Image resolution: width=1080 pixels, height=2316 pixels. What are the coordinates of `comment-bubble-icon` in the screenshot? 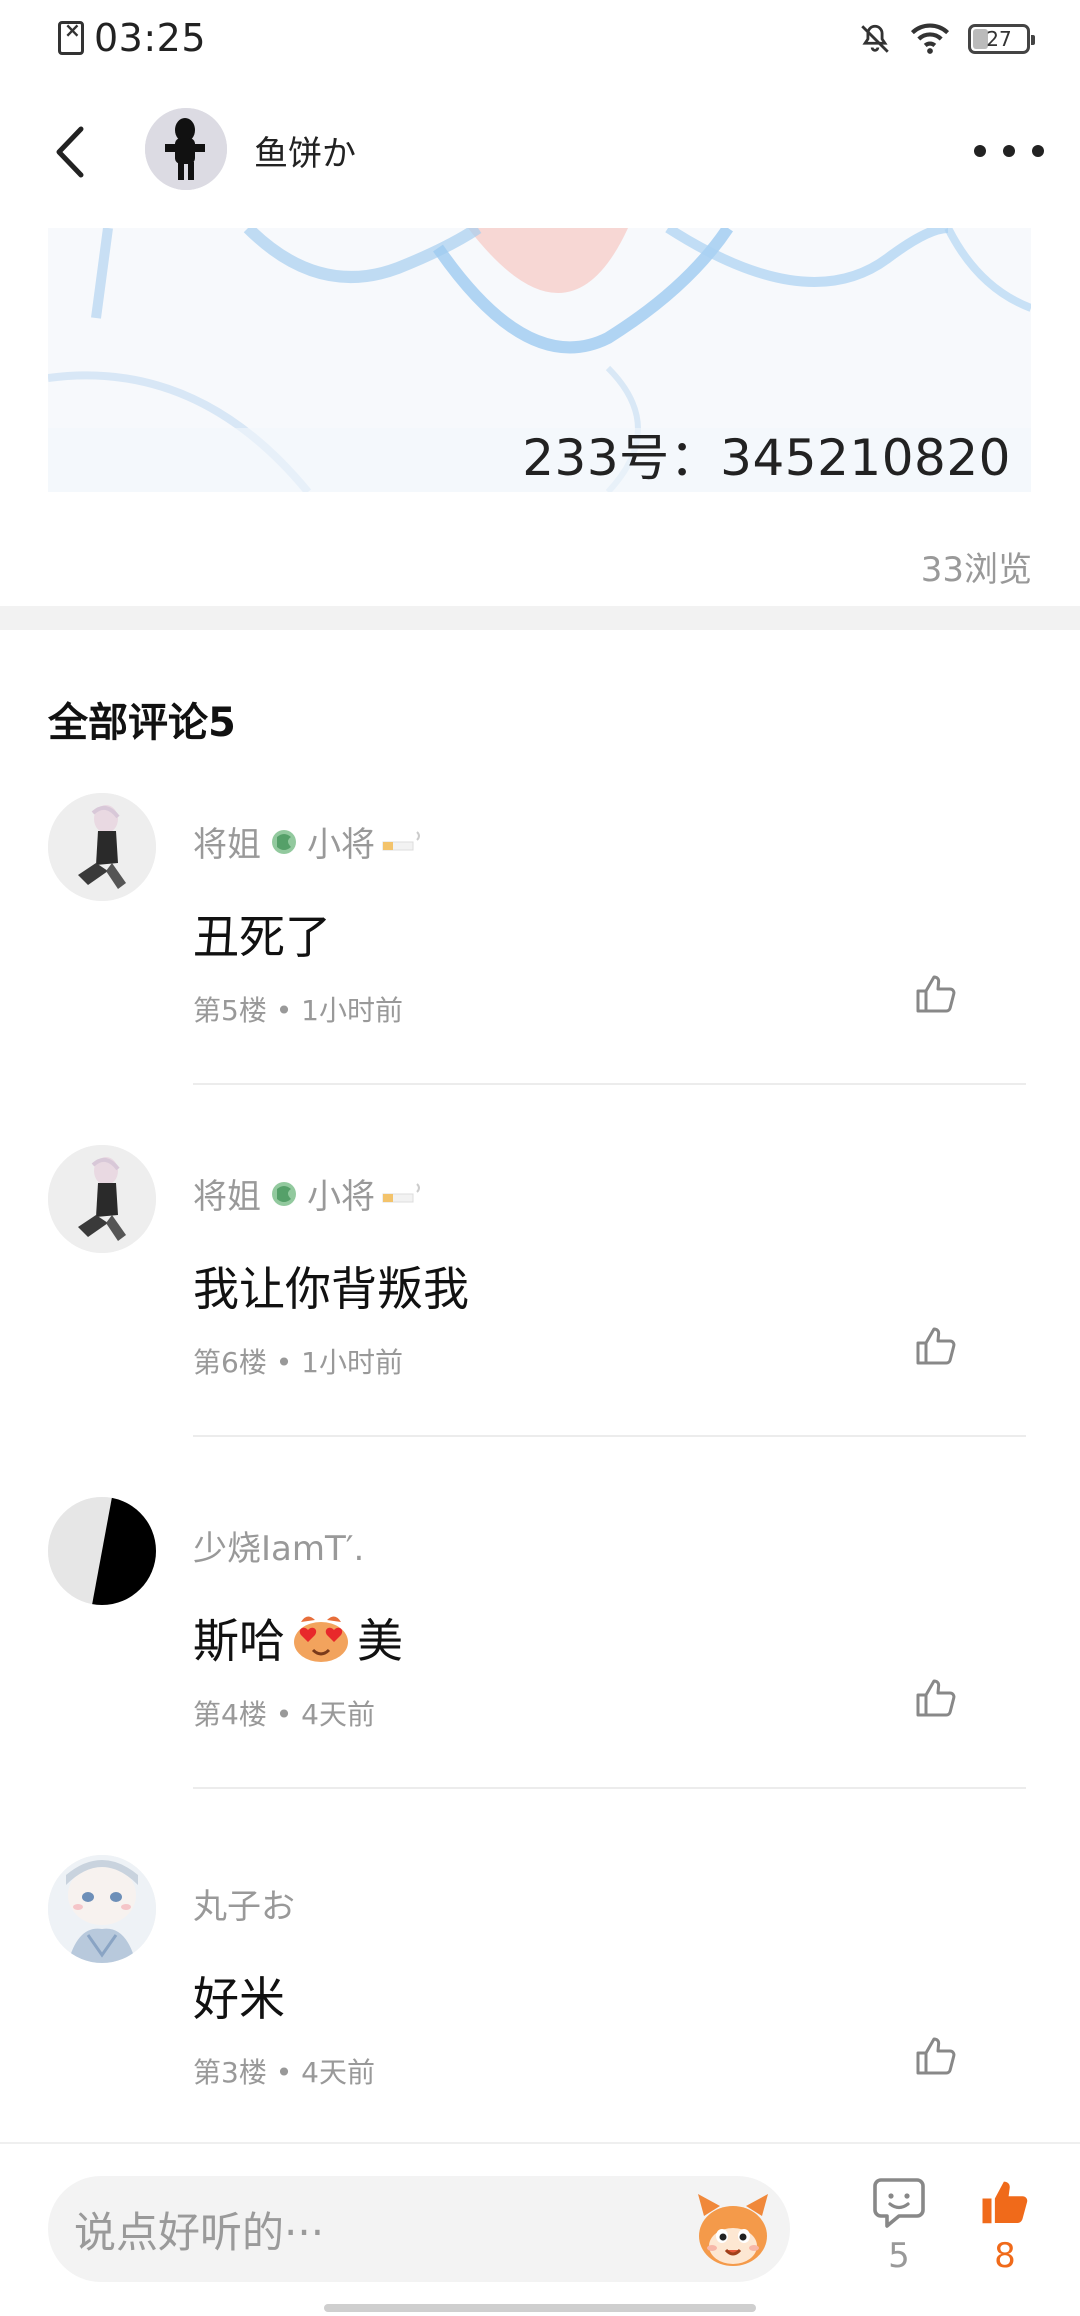 It's located at (899, 2203).